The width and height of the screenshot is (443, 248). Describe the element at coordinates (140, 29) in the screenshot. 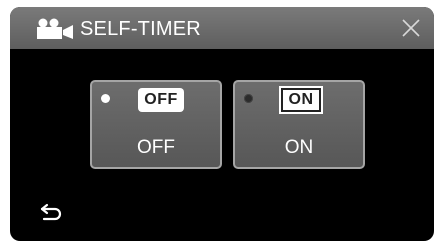

I see `menu-title: SELF-TIMER` at that location.